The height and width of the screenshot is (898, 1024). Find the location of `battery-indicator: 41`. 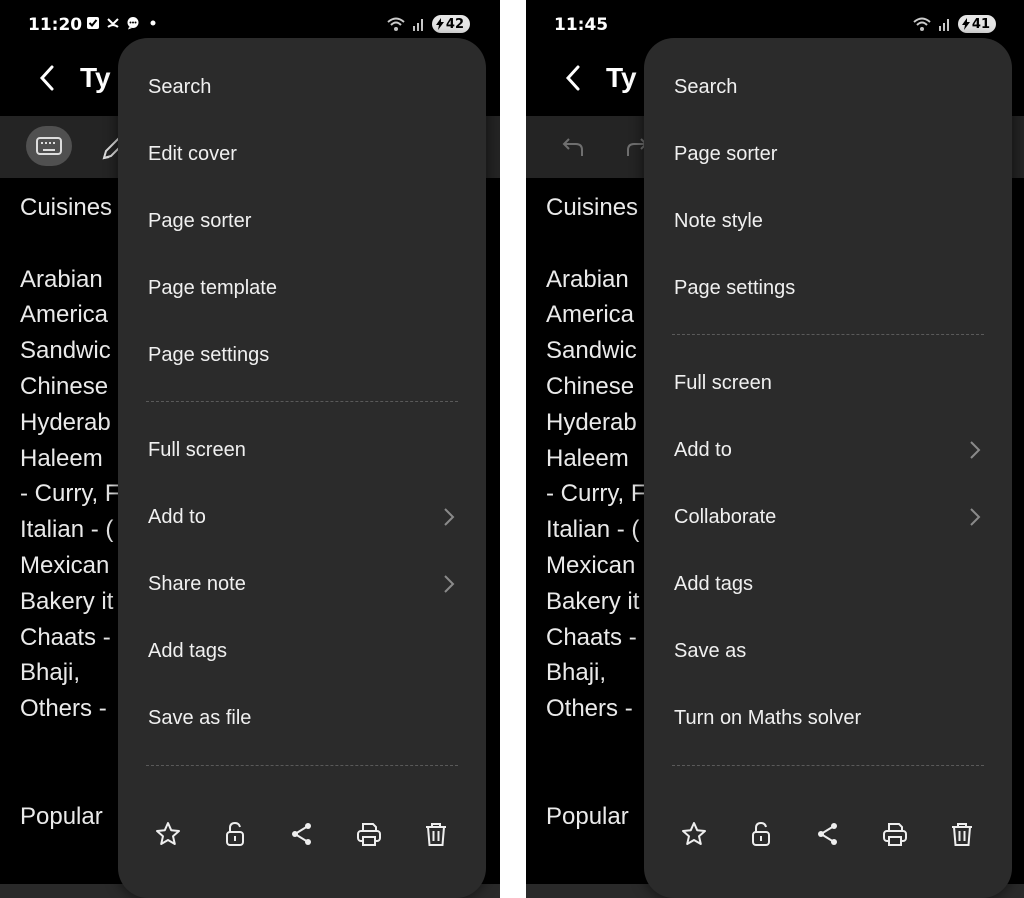

battery-indicator: 41 is located at coordinates (976, 24).